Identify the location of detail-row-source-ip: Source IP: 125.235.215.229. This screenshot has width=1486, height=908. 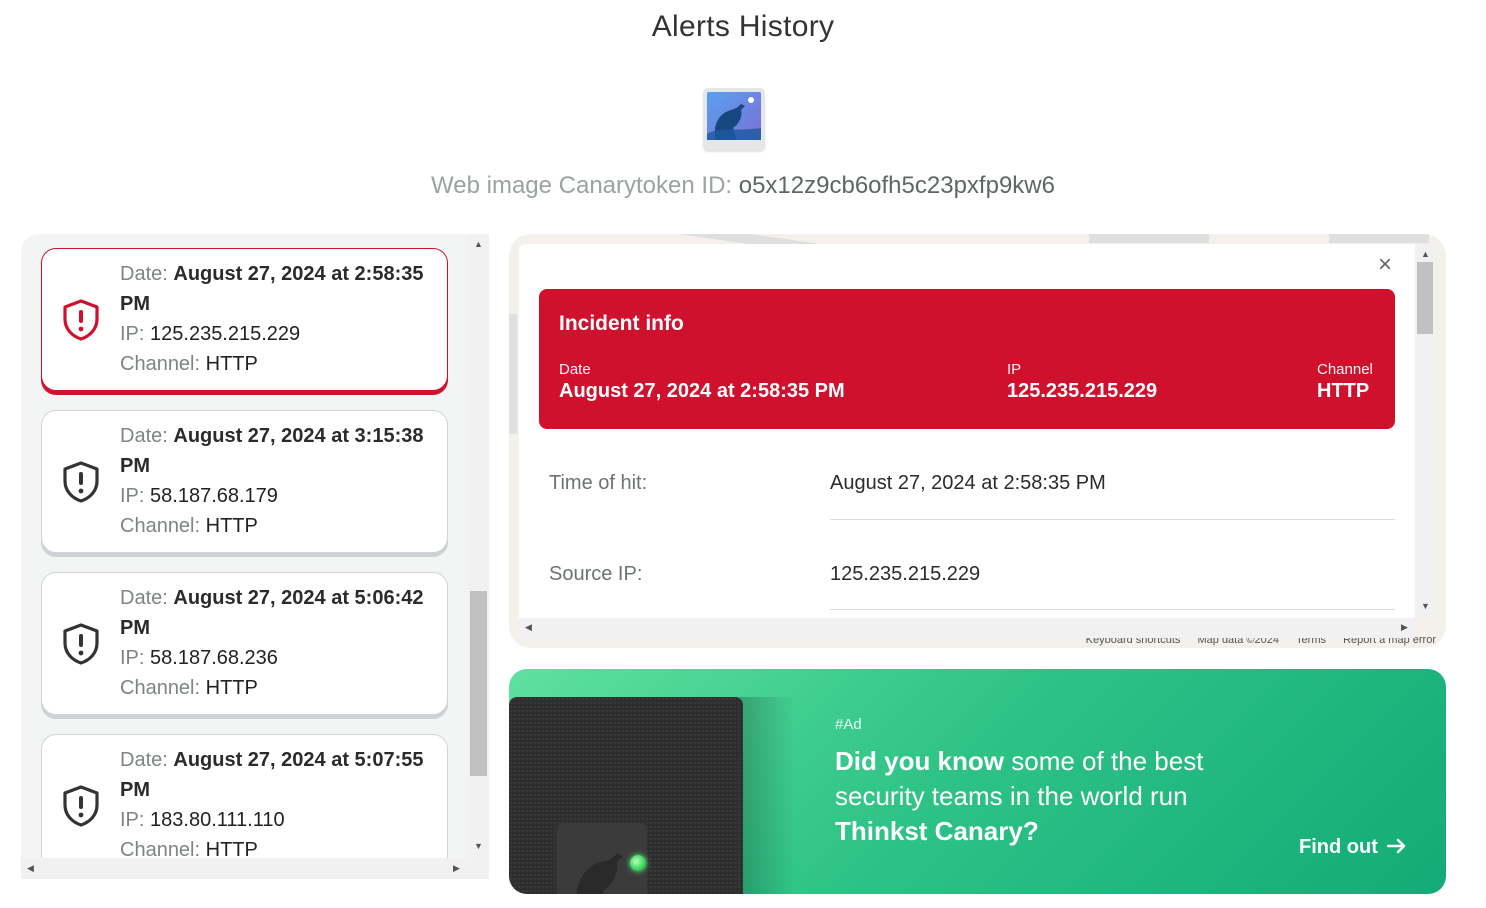
(764, 574).